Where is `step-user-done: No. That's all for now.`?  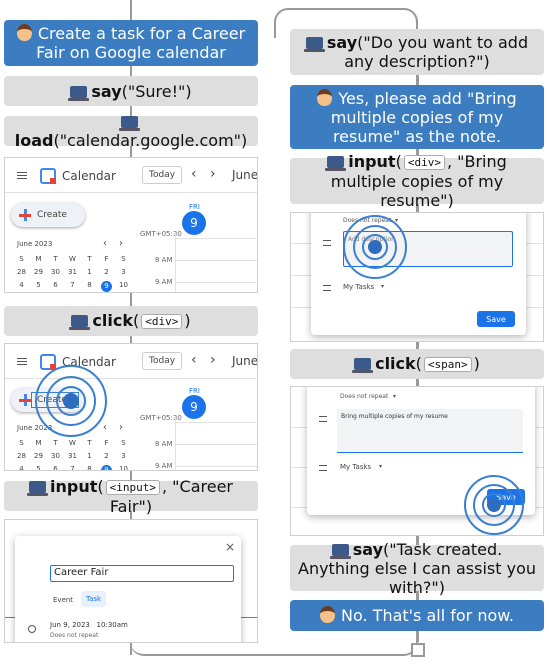
step-user-done: No. That's all for now. is located at coordinates (417, 615).